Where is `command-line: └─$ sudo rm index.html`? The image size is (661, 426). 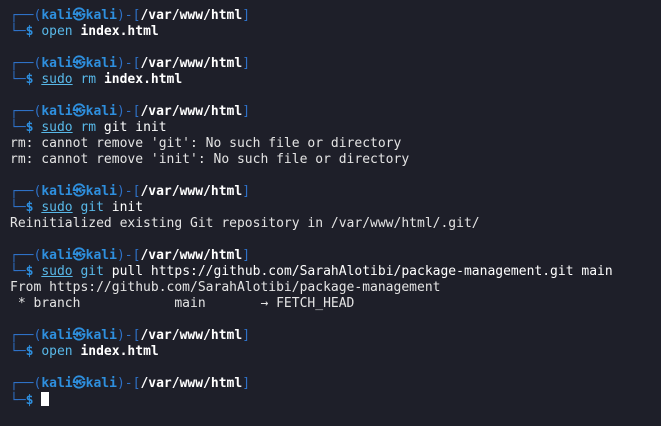
command-line: └─$ sudo rm index.html is located at coordinates (335, 80).